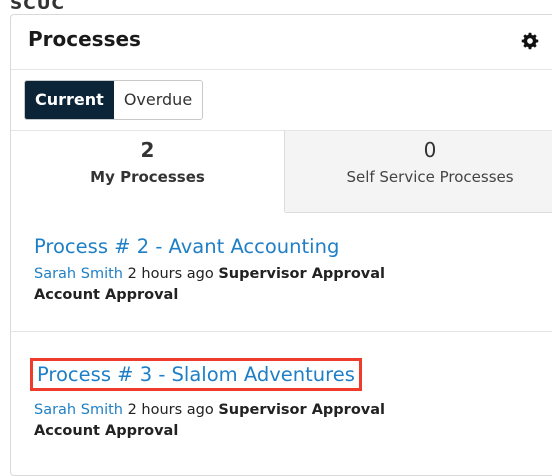  Describe the element at coordinates (430, 177) in the screenshot. I see `tab-label: Self Service Processes` at that location.